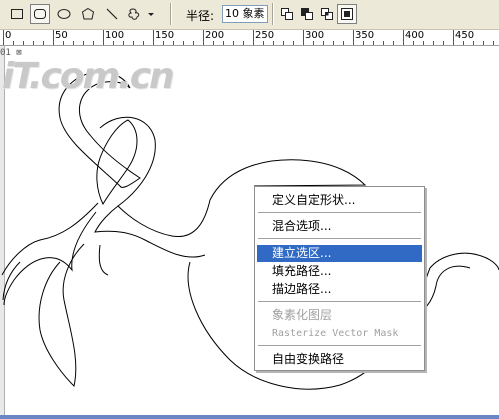 The image size is (499, 419). I want to click on line-tool-button, so click(112, 14).